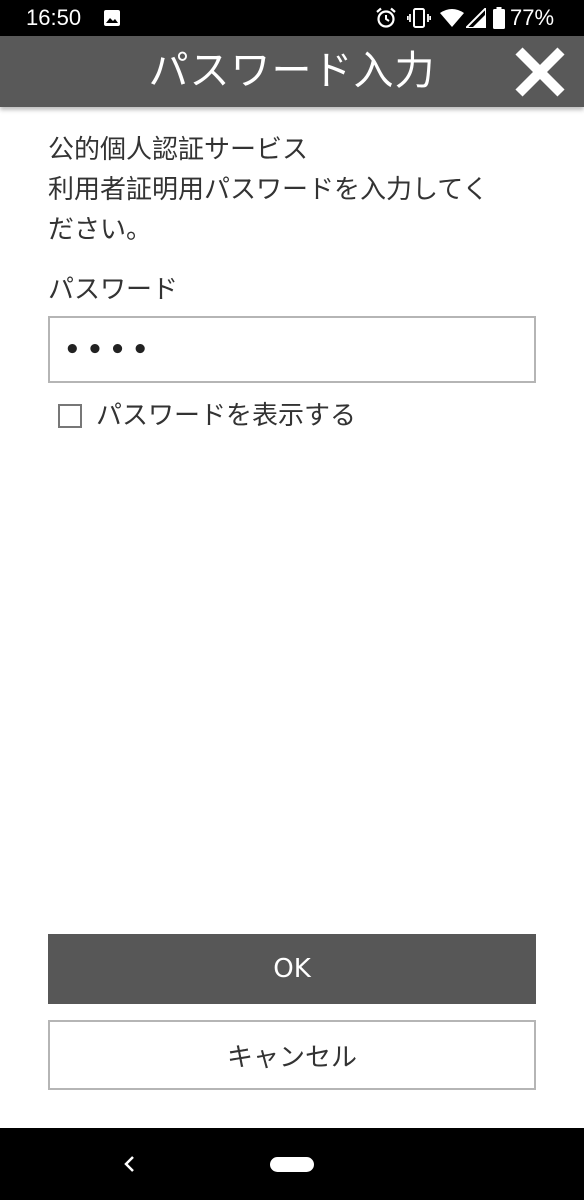 This screenshot has width=584, height=1200. I want to click on password-masked-value: ••••, so click(109, 349).